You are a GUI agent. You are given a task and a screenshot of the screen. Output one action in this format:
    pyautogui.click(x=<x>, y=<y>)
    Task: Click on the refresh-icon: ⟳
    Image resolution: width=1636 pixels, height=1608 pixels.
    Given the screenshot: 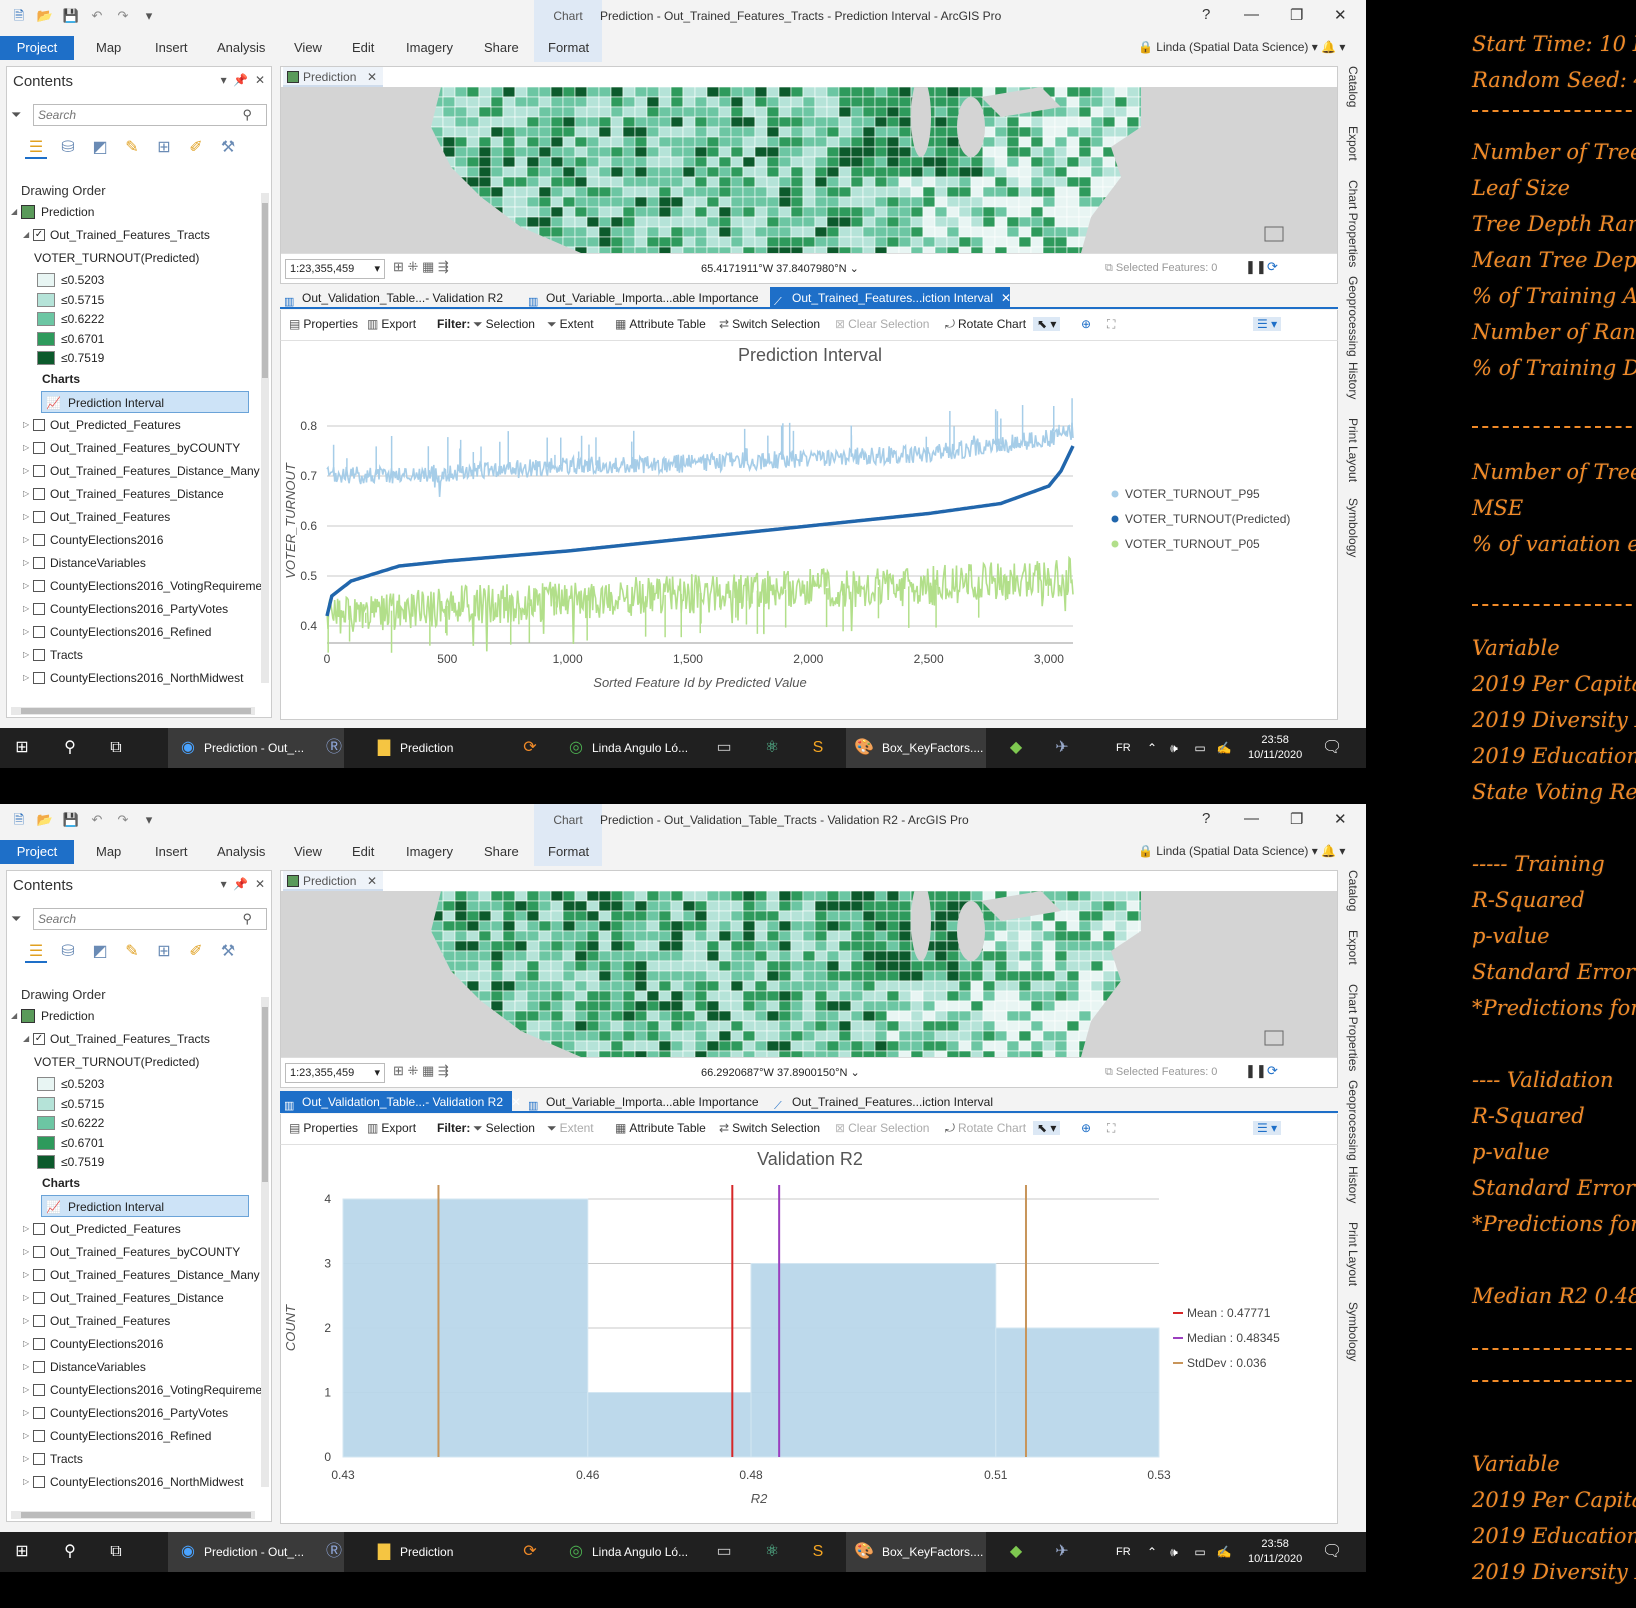 What is the action you would take?
    pyautogui.click(x=1272, y=1071)
    